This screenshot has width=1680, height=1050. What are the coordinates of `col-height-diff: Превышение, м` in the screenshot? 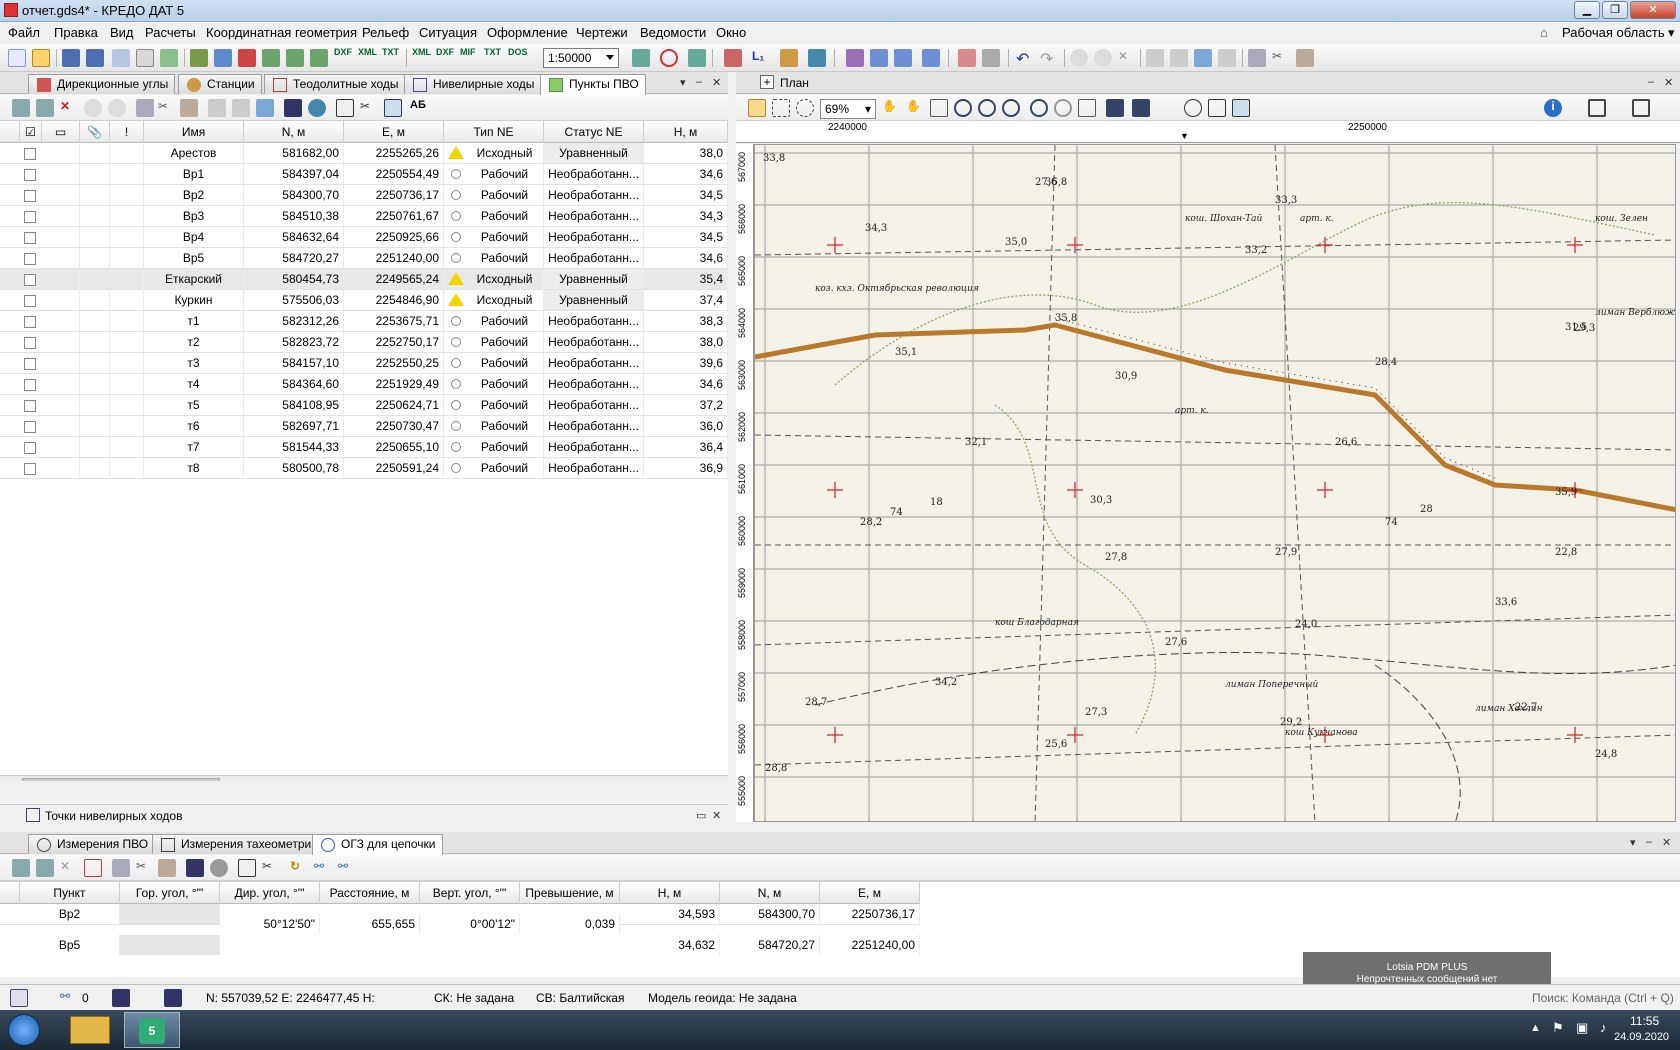 It's located at (570, 893).